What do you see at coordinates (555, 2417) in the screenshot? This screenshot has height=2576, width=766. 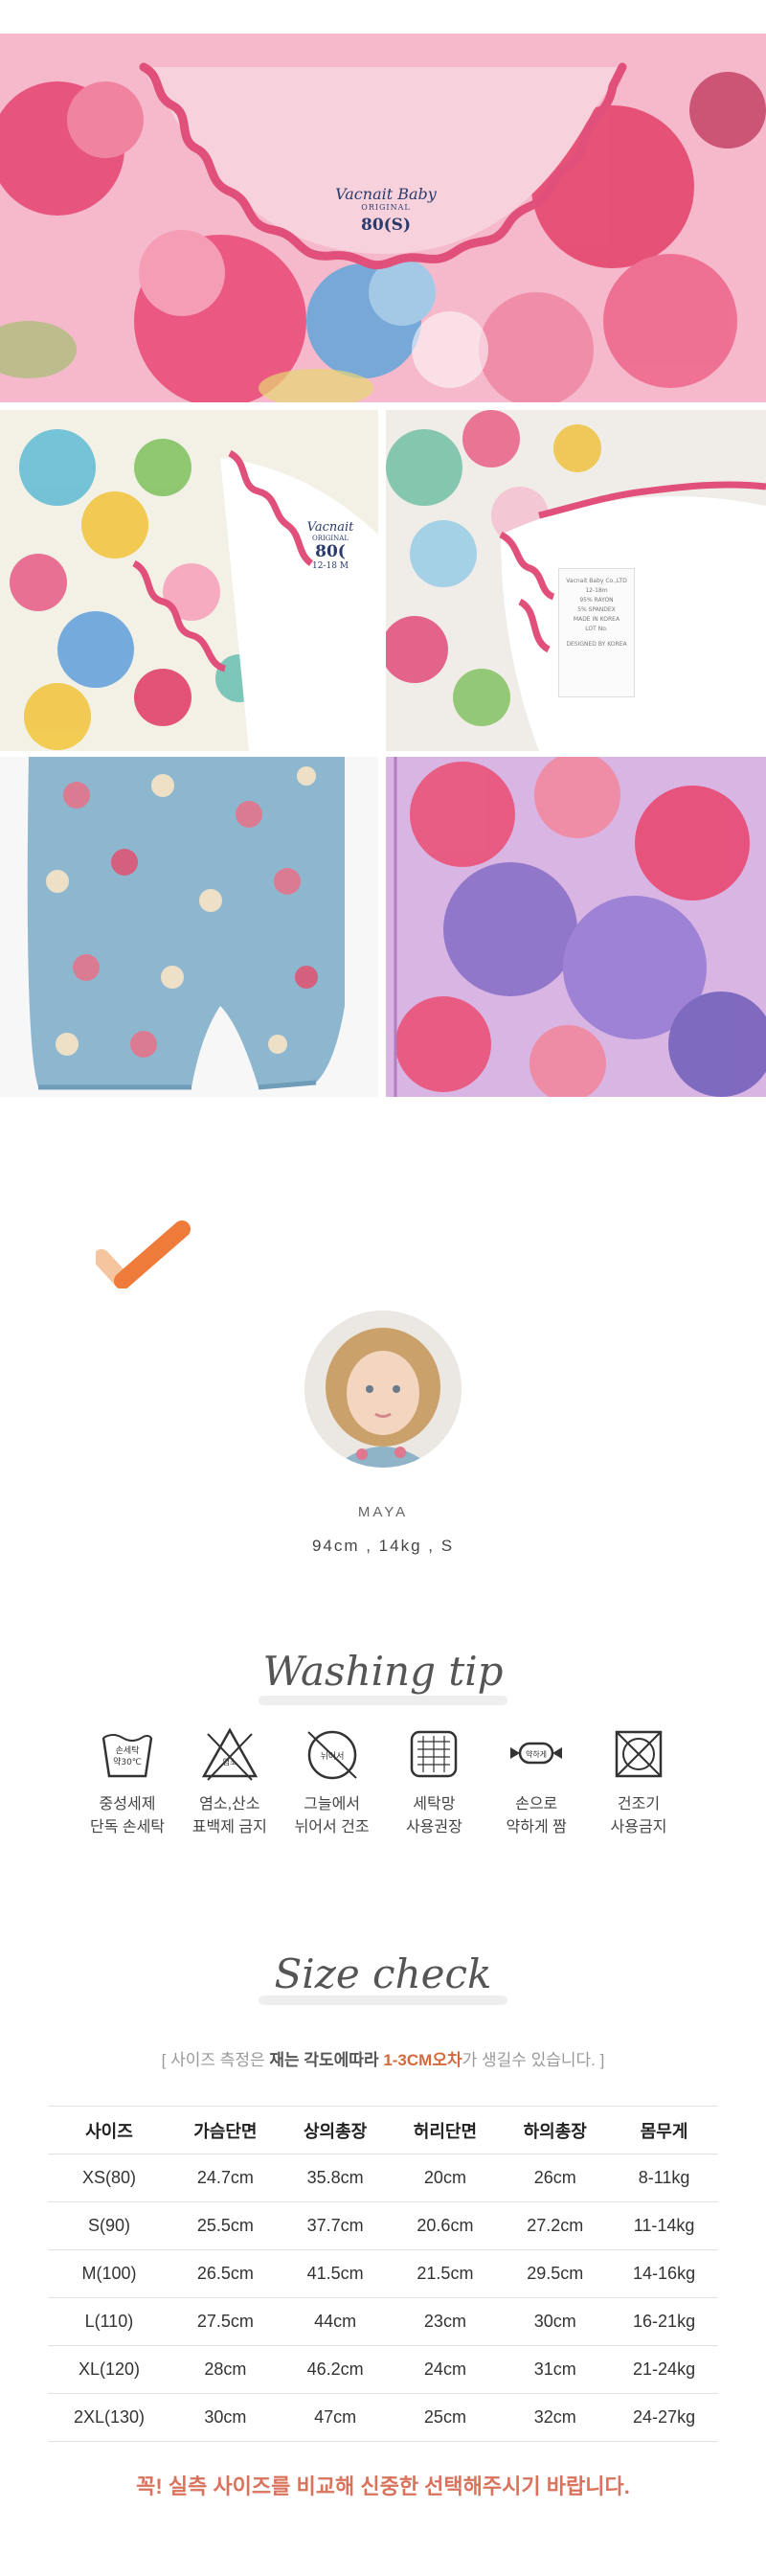 I see `table-cell: 32cm` at bounding box center [555, 2417].